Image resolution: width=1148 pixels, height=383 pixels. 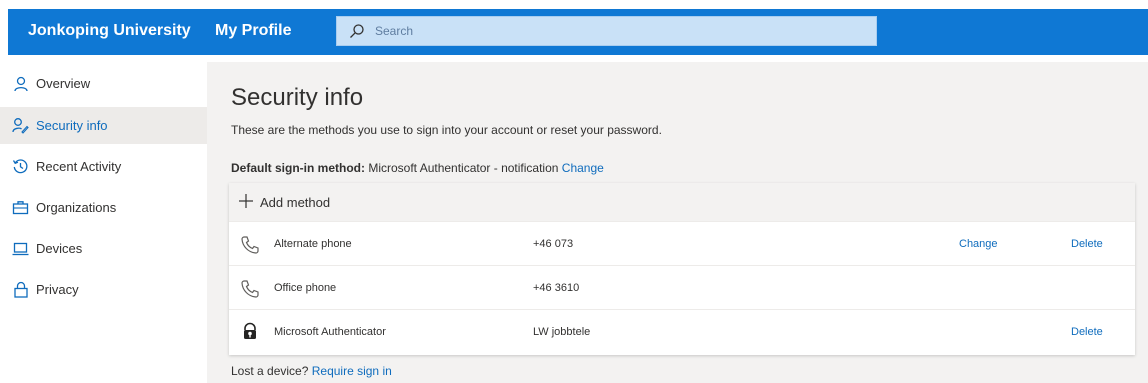 I want to click on method-value: +46 073, so click(x=553, y=244).